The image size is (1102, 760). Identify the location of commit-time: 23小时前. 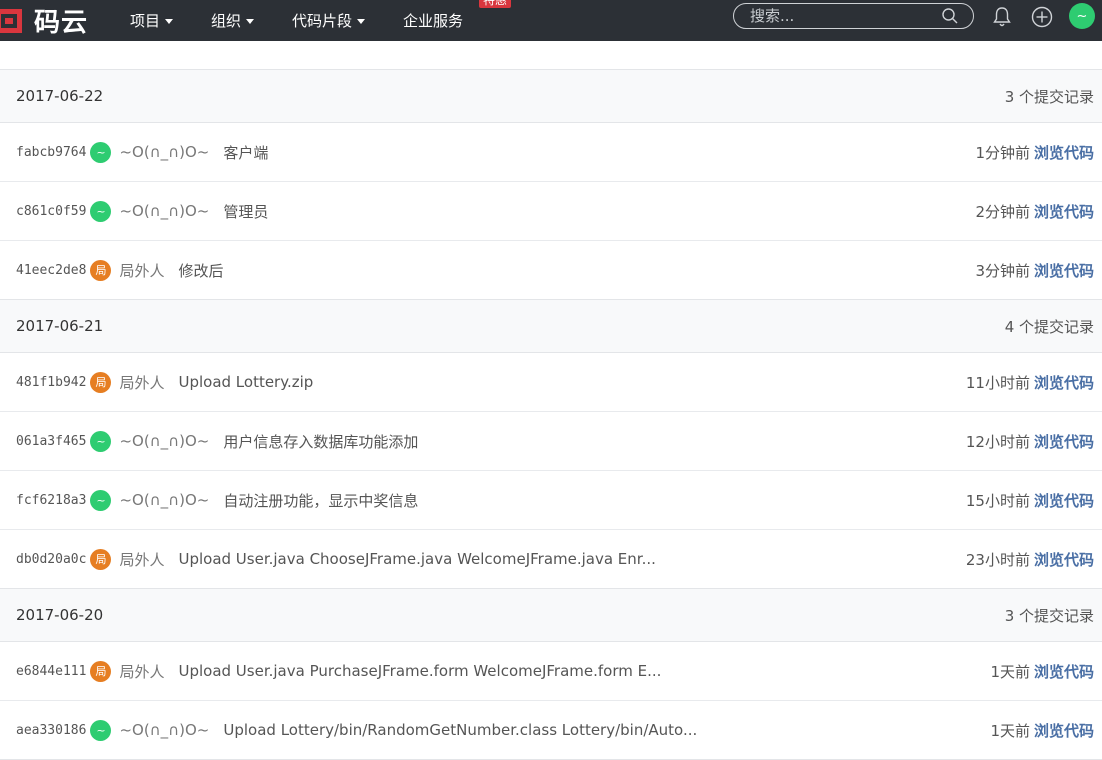
(997, 559).